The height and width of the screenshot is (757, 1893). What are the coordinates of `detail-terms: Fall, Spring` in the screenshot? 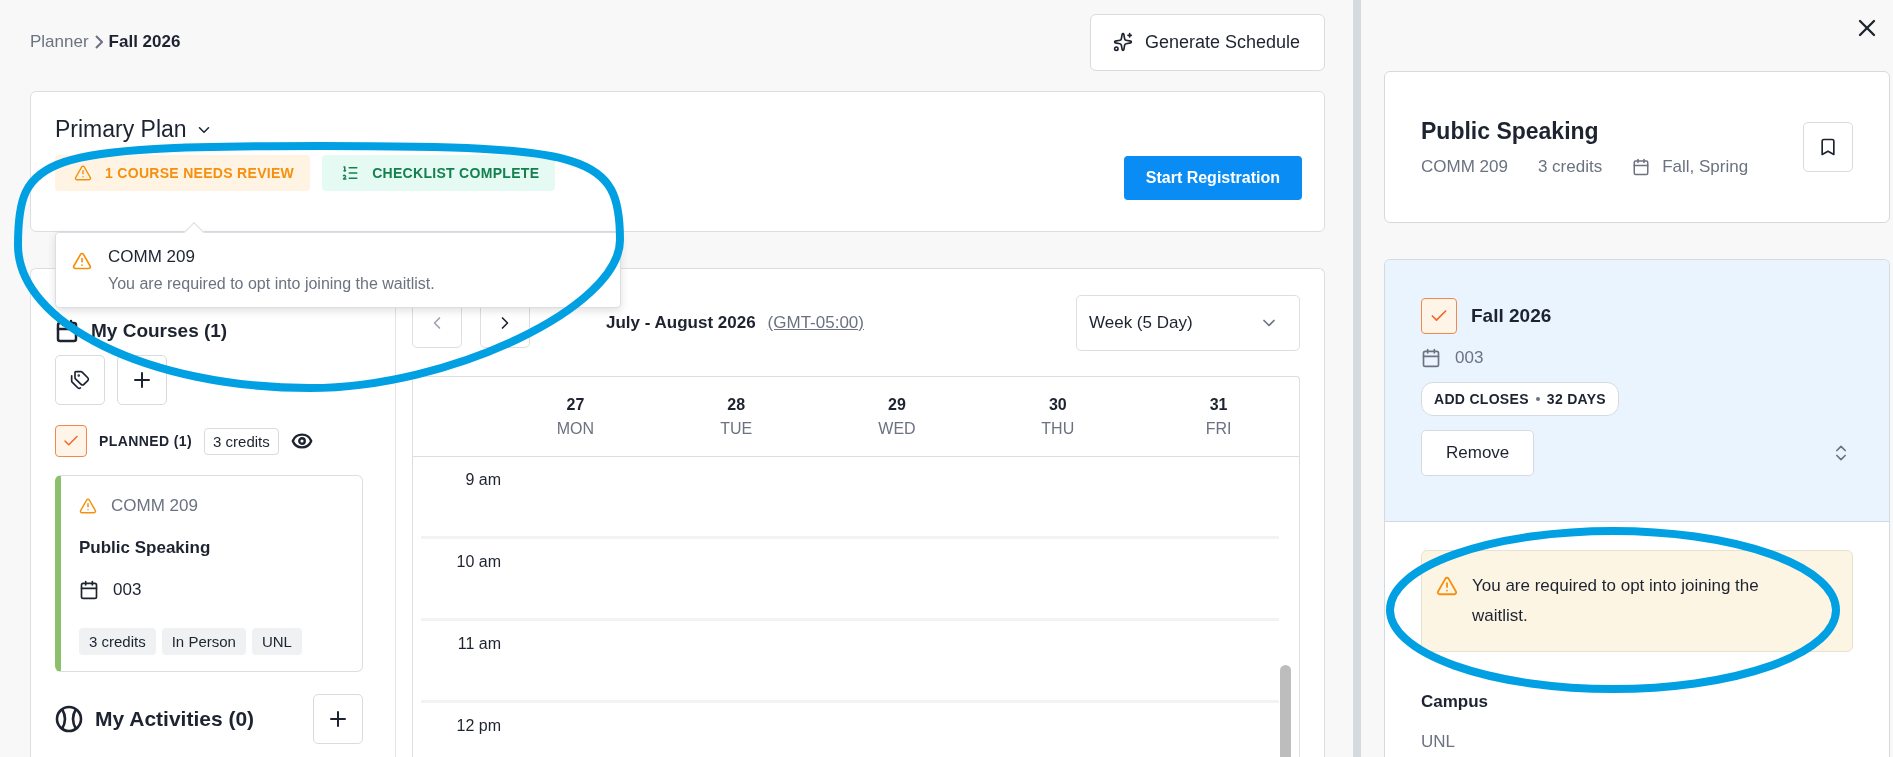 It's located at (1705, 166).